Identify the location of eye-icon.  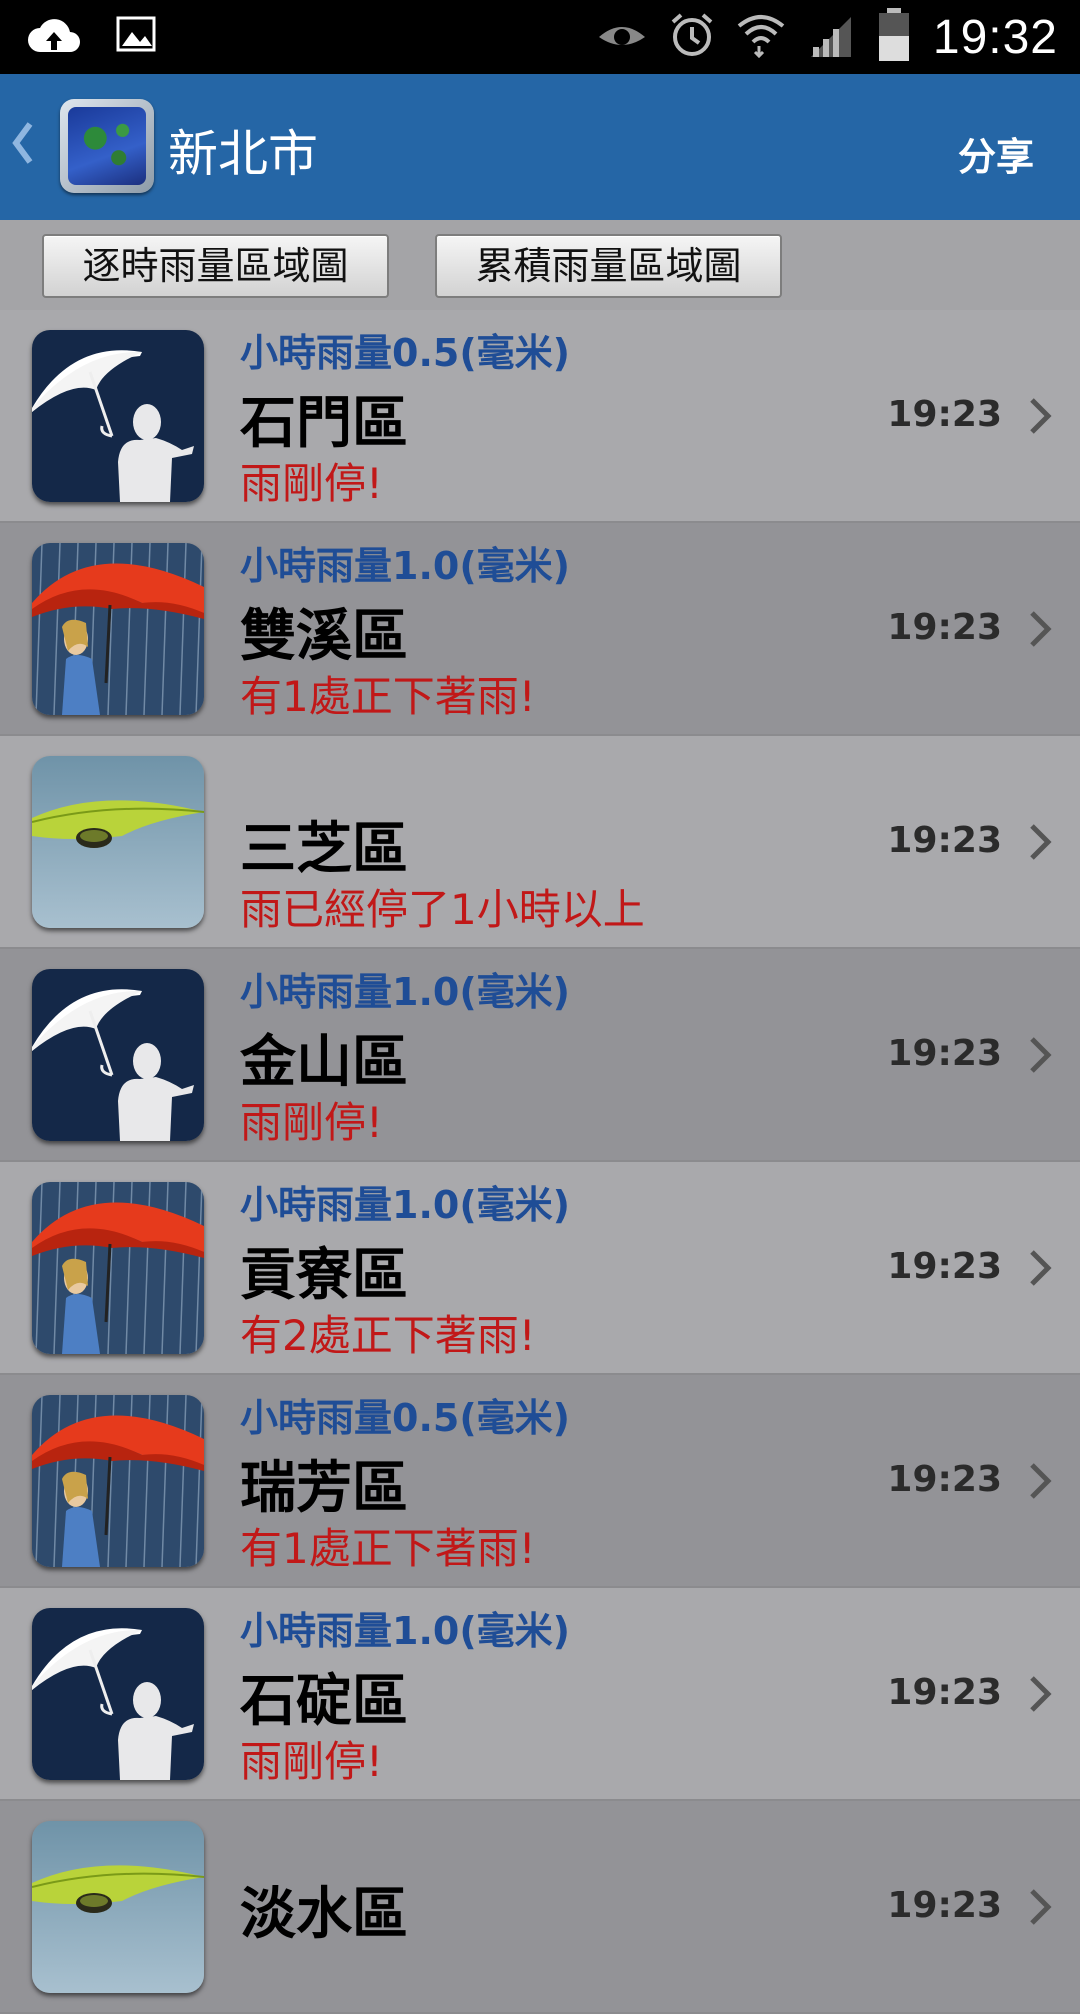
(622, 37).